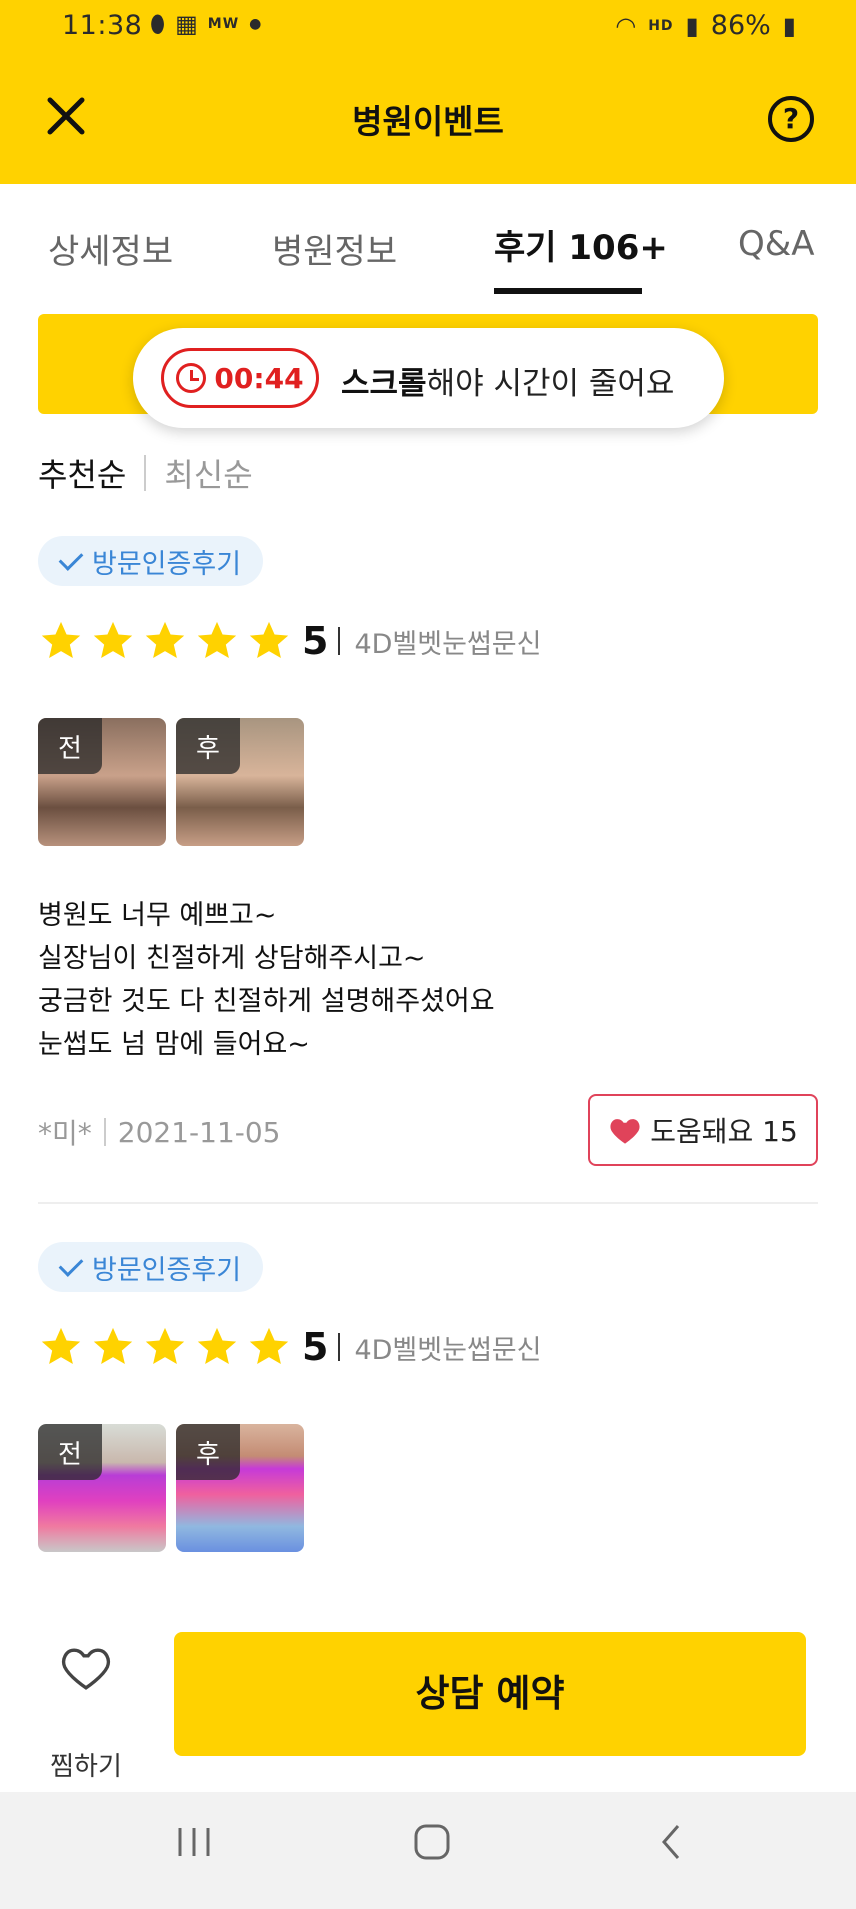  Describe the element at coordinates (740, 25) in the screenshot. I see `battery-percent: 86%` at that location.